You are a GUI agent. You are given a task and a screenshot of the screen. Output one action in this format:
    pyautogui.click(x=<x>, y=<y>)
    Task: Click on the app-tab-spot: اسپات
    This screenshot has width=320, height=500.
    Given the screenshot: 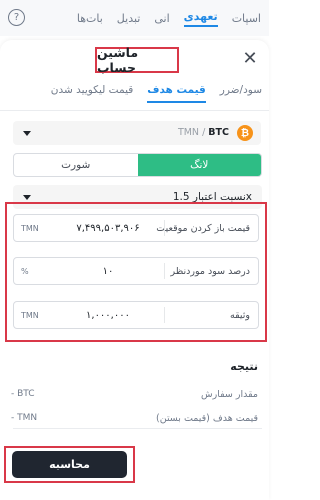 What is the action you would take?
    pyautogui.click(x=246, y=18)
    